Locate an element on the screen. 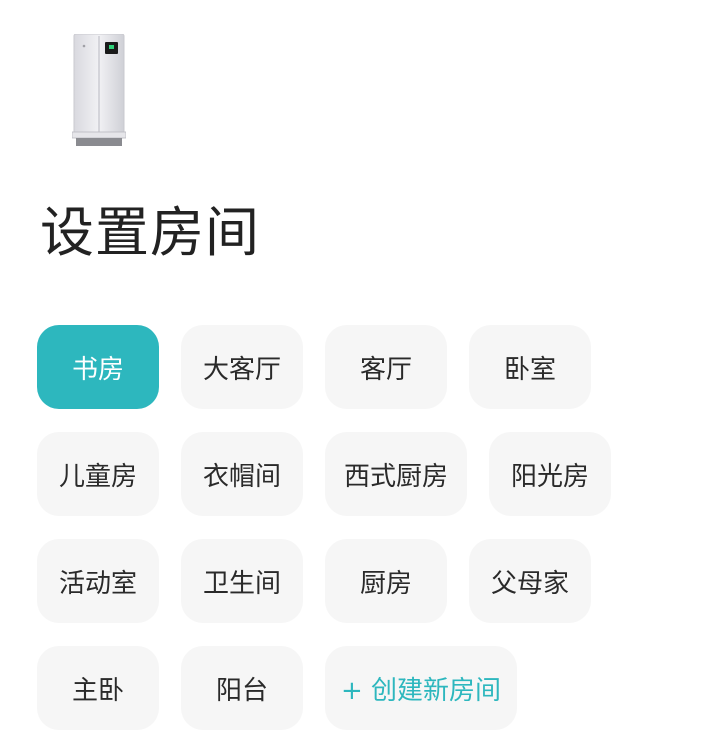 Image resolution: width=720 pixels, height=742 pixels. room-row: 活动室 卫生间 厨房 父母家 is located at coordinates (367, 581).